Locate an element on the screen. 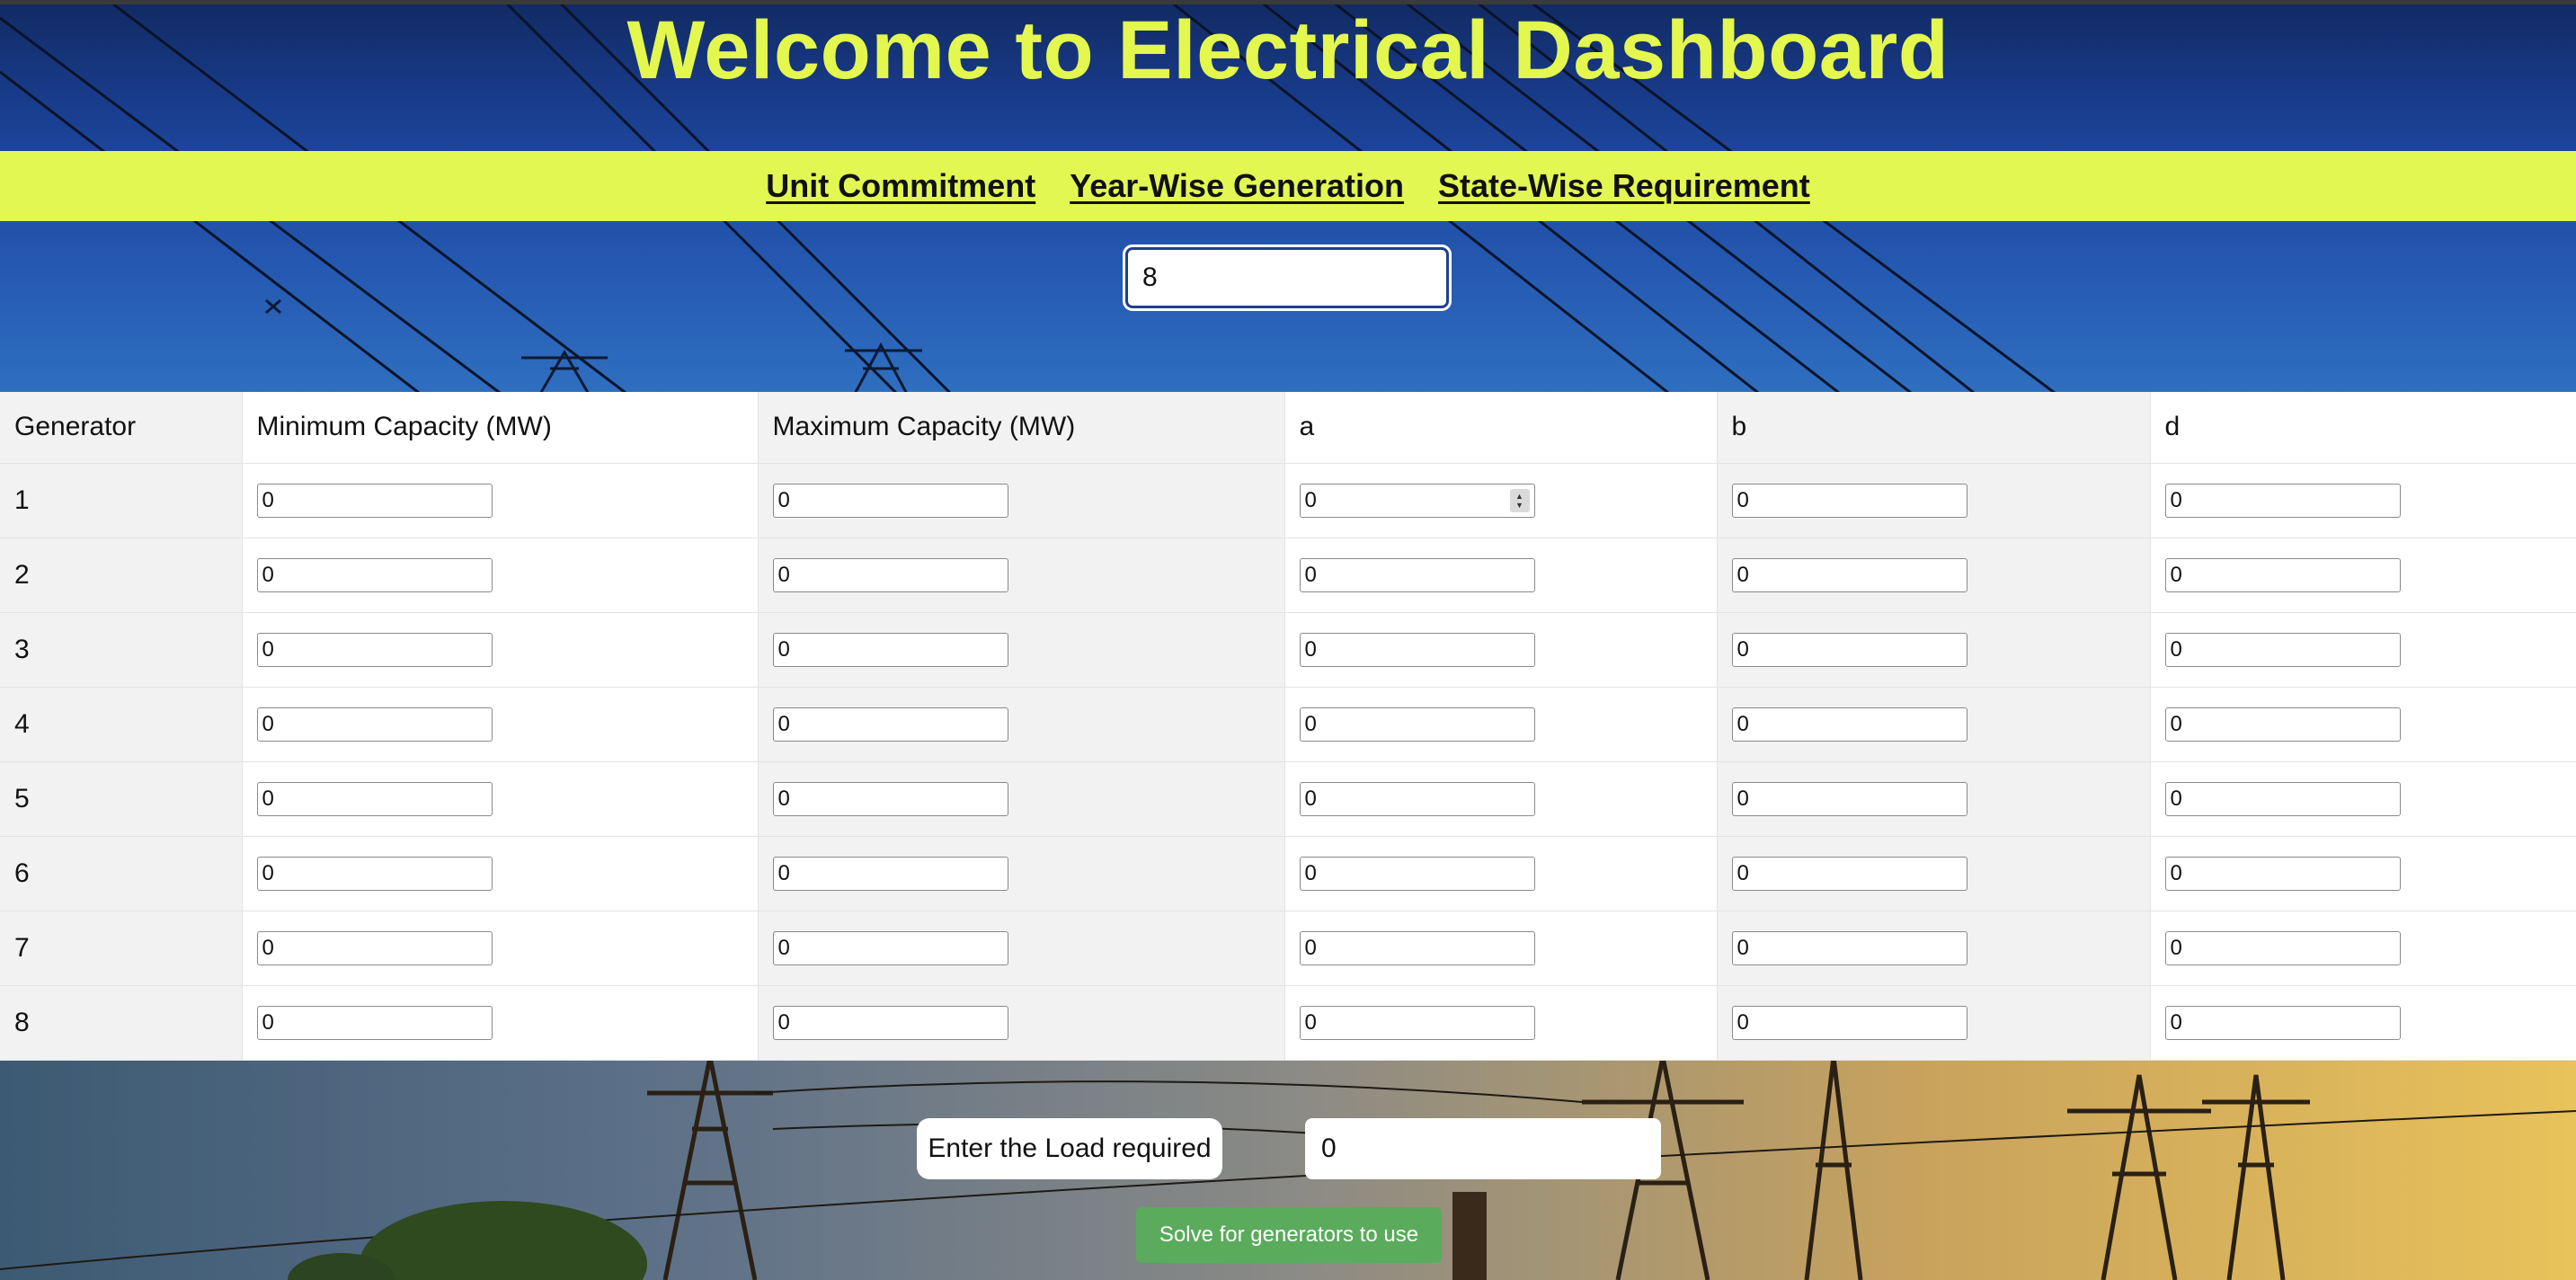 This screenshot has width=2576, height=1280. table-row: 3 is located at coordinates (1288, 650).